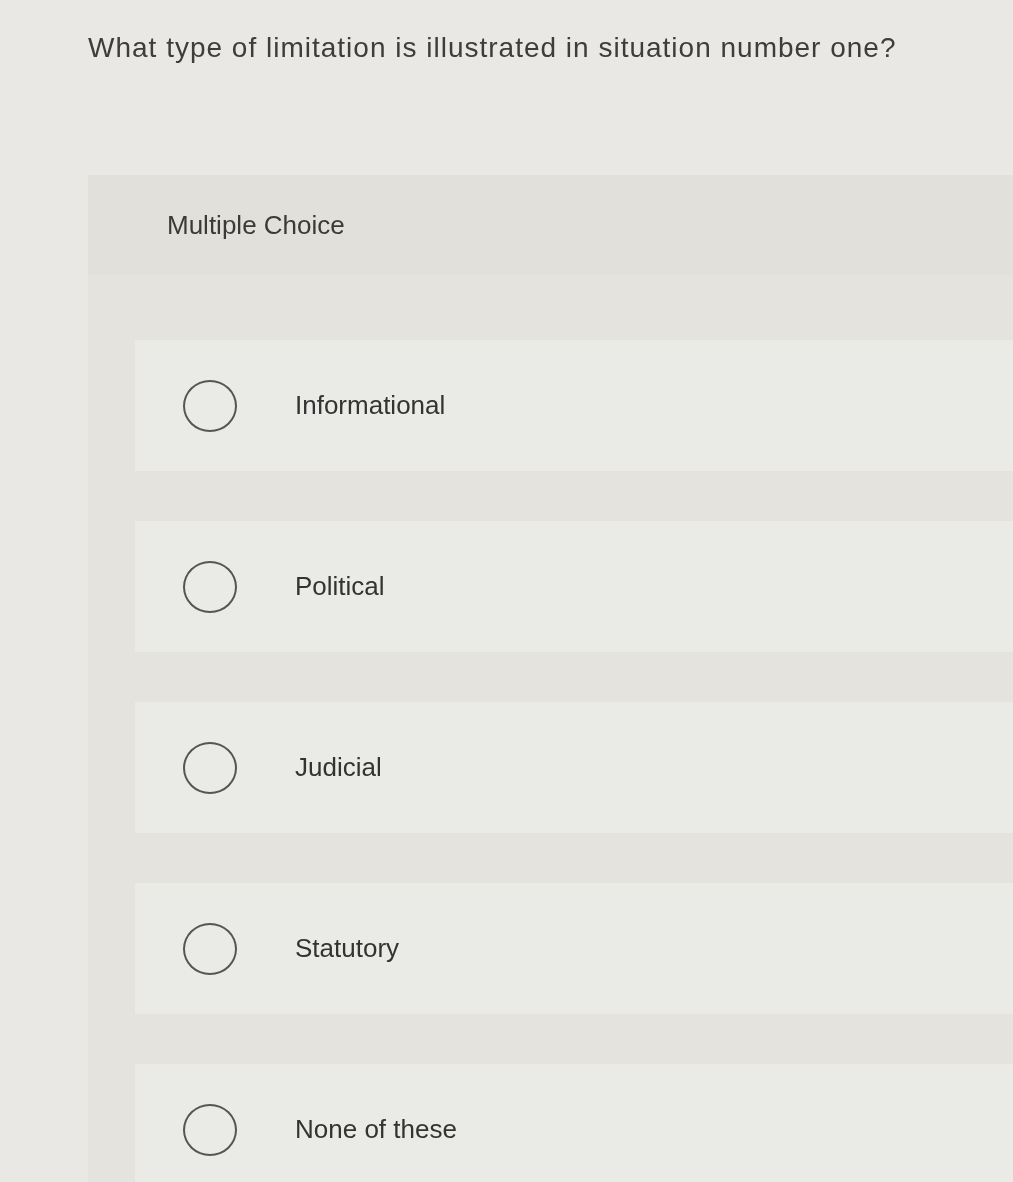  What do you see at coordinates (256, 225) in the screenshot?
I see `panel-heading: Multiple Choice` at bounding box center [256, 225].